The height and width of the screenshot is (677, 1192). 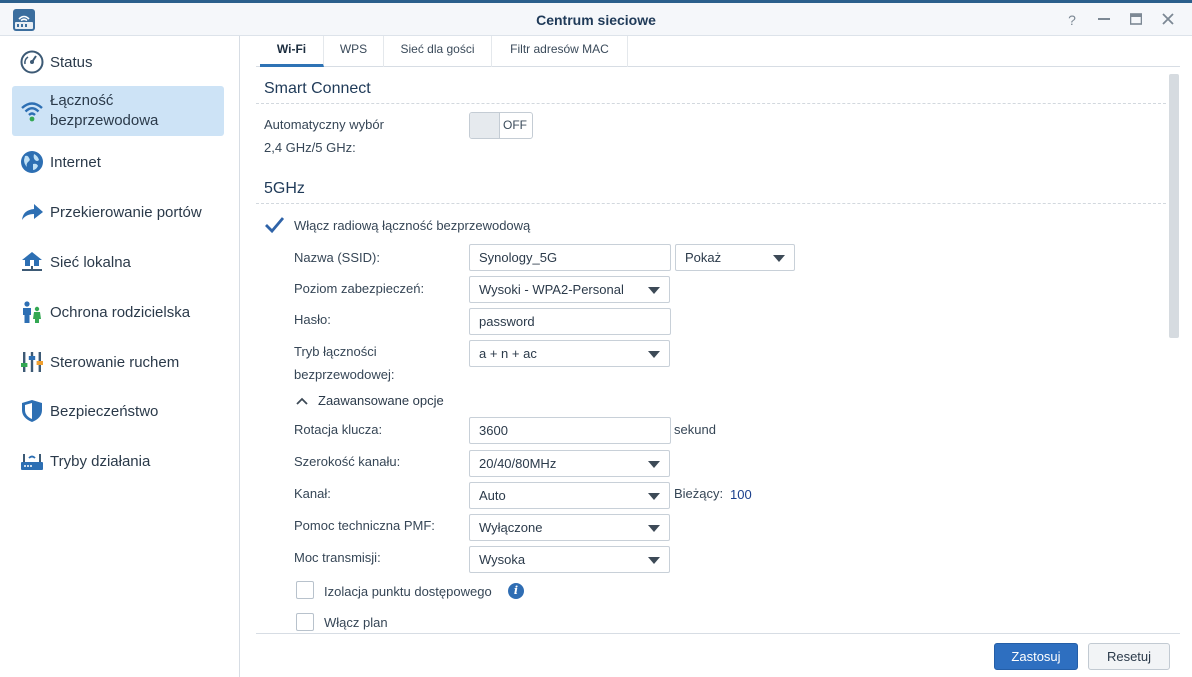 I want to click on ssid-input: Synology_5G, so click(x=570, y=257).